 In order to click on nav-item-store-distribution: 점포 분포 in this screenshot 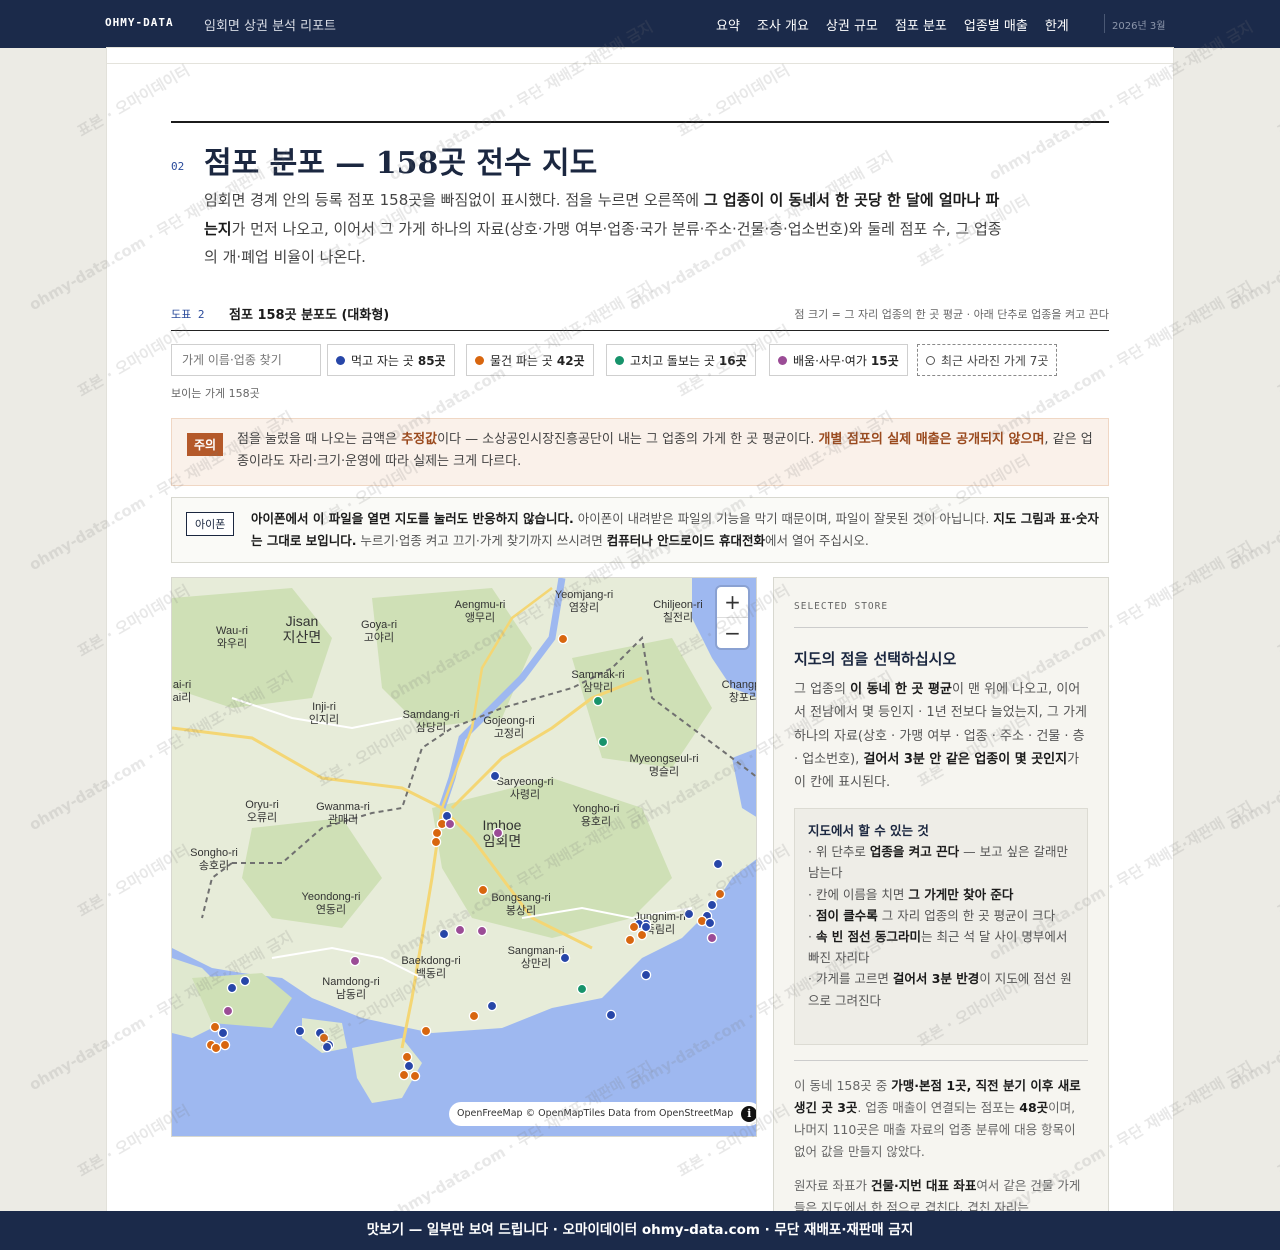, I will do `click(921, 24)`.